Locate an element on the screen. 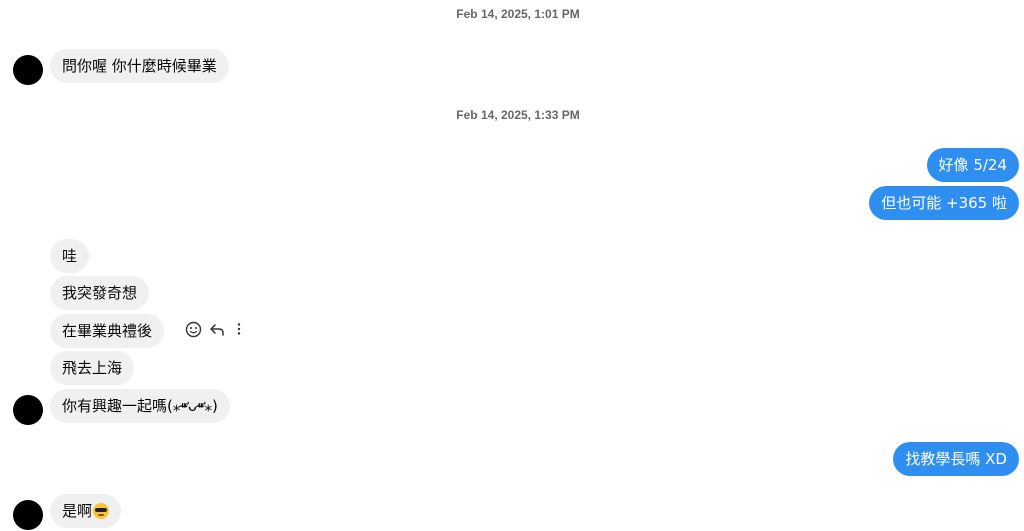  timestamp-divider: Feb 14, 2025, 1:33 PM is located at coordinates (518, 115).